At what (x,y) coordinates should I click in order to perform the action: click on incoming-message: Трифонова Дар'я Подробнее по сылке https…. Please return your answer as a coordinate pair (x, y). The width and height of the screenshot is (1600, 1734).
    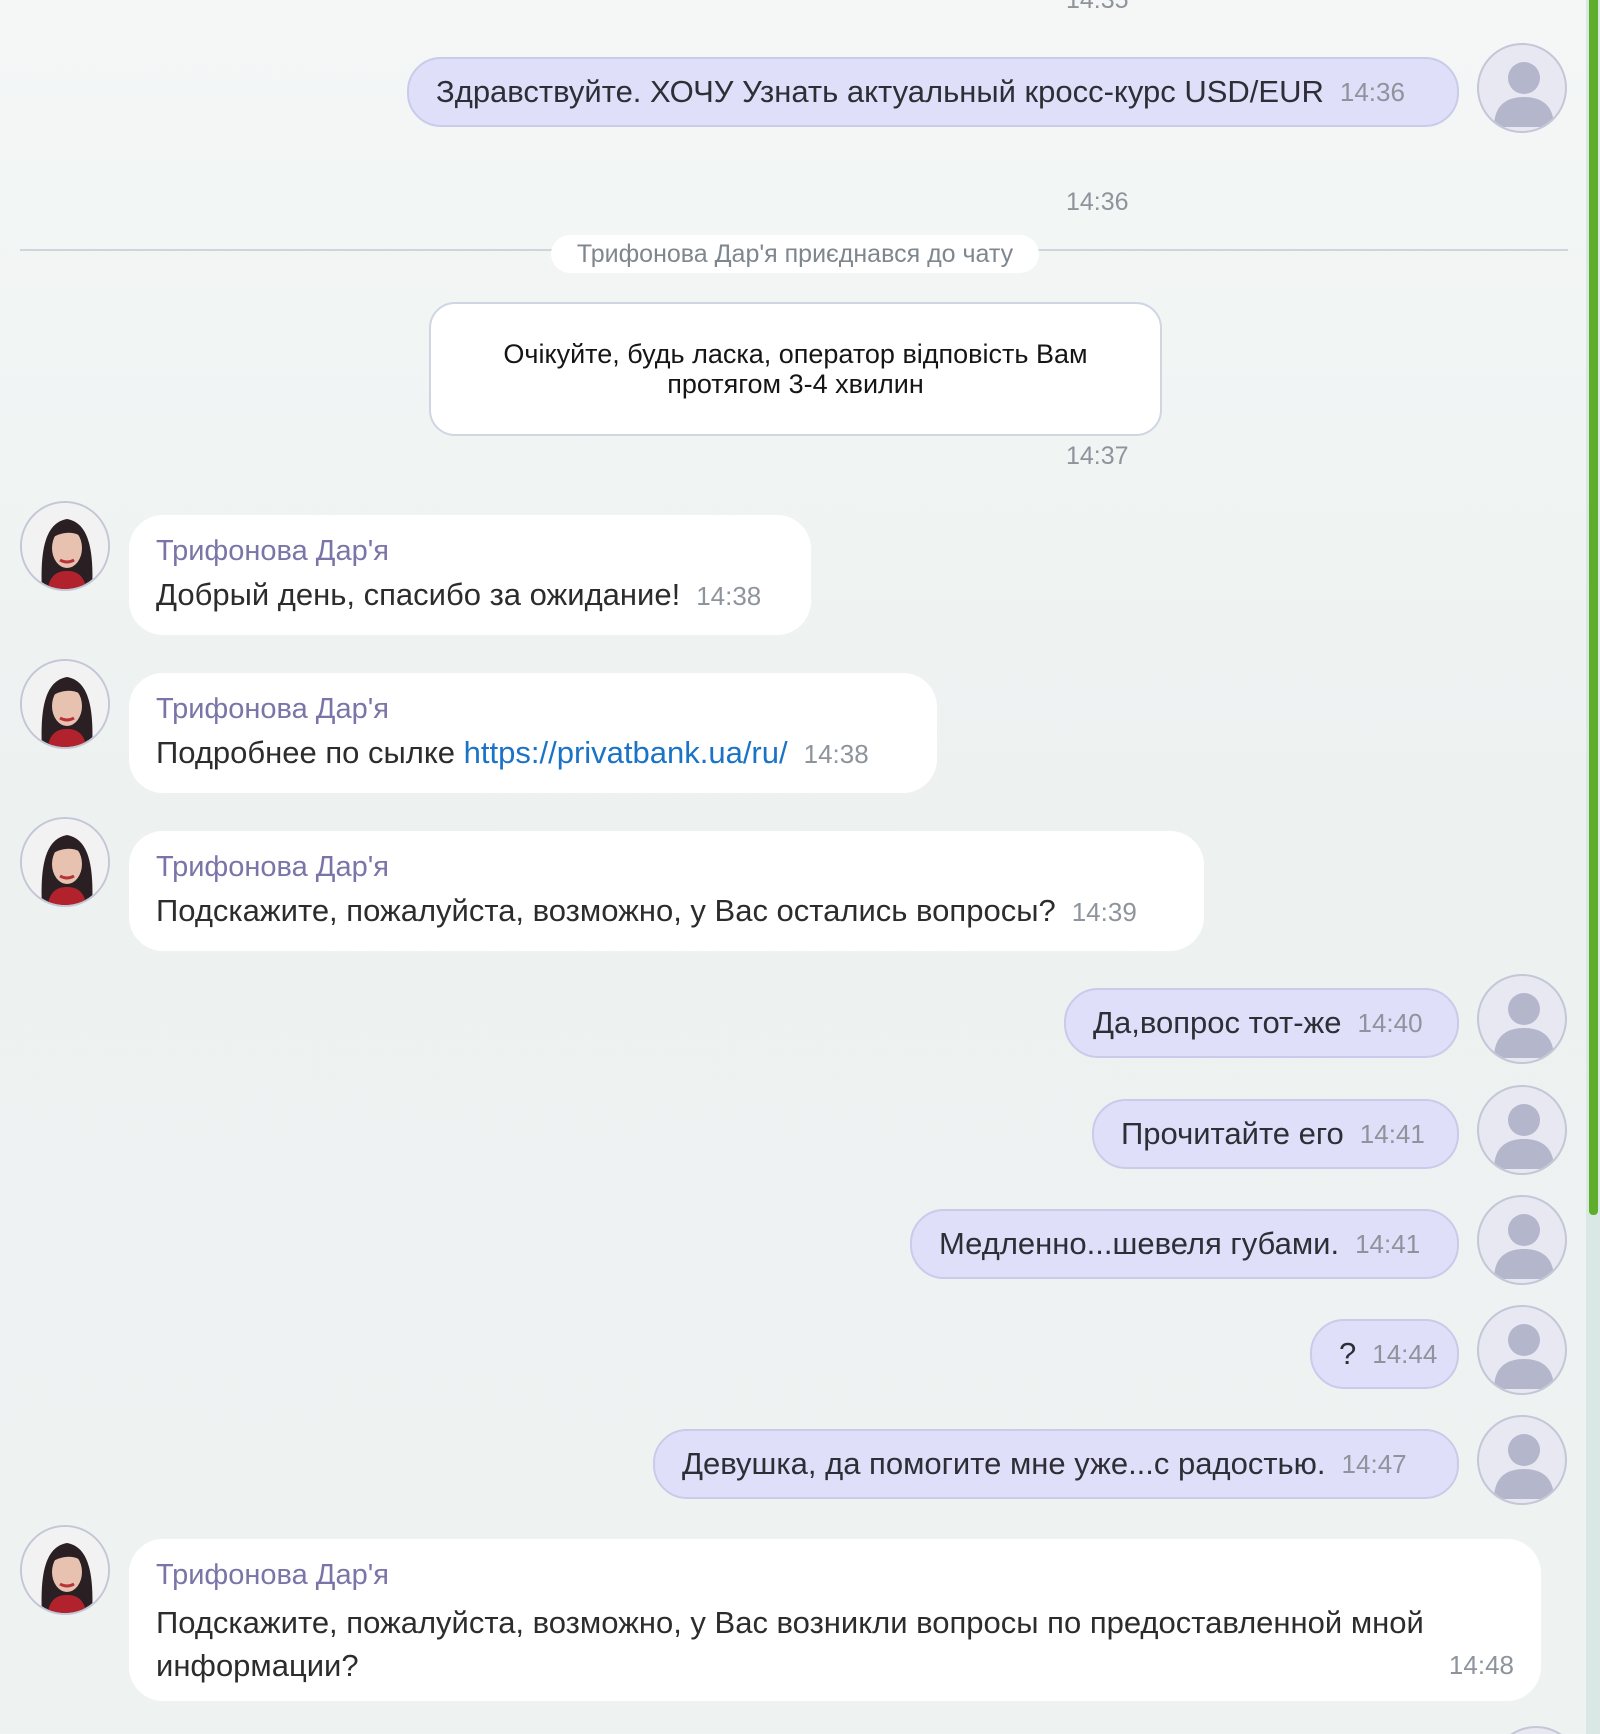
    Looking at the image, I should click on (533, 733).